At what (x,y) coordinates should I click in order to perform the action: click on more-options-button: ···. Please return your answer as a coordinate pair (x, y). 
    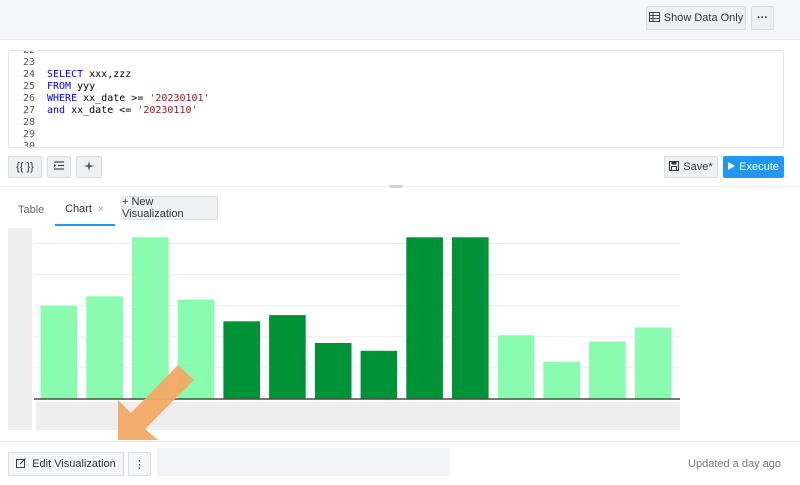
    Looking at the image, I should click on (762, 18).